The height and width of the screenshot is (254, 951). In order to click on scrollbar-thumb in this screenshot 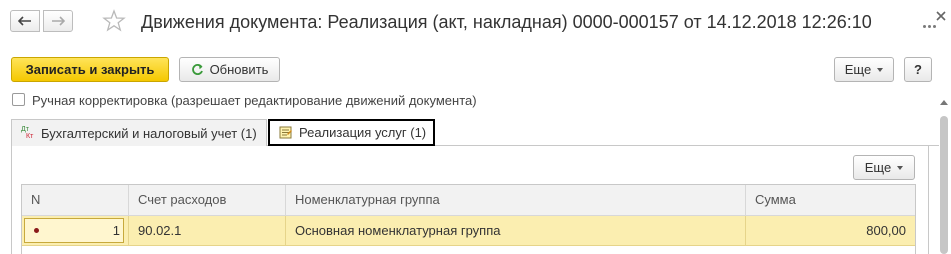, I will do `click(944, 185)`.